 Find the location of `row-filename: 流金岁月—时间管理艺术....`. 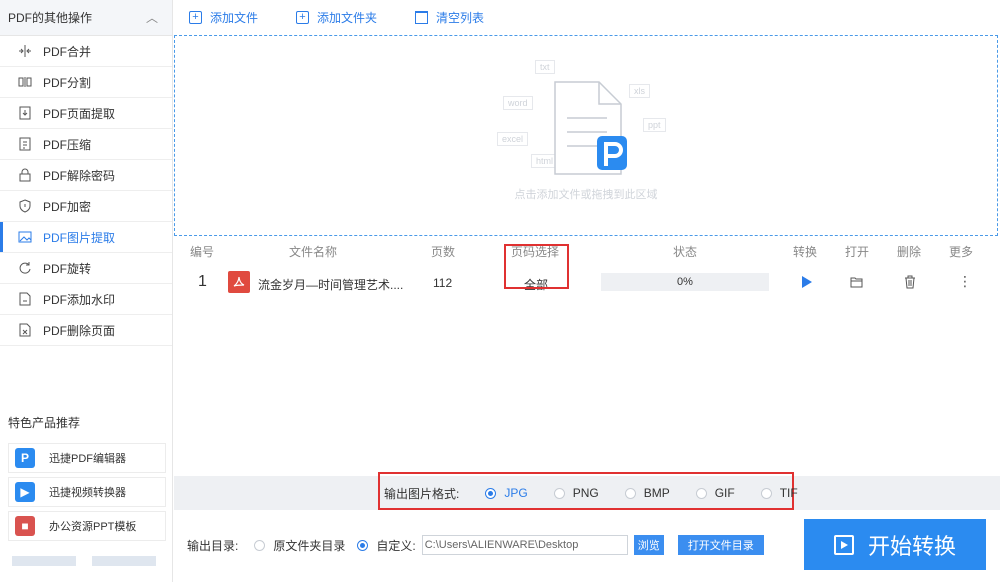

row-filename: 流金岁月—时间管理艺术.... is located at coordinates (331, 285).